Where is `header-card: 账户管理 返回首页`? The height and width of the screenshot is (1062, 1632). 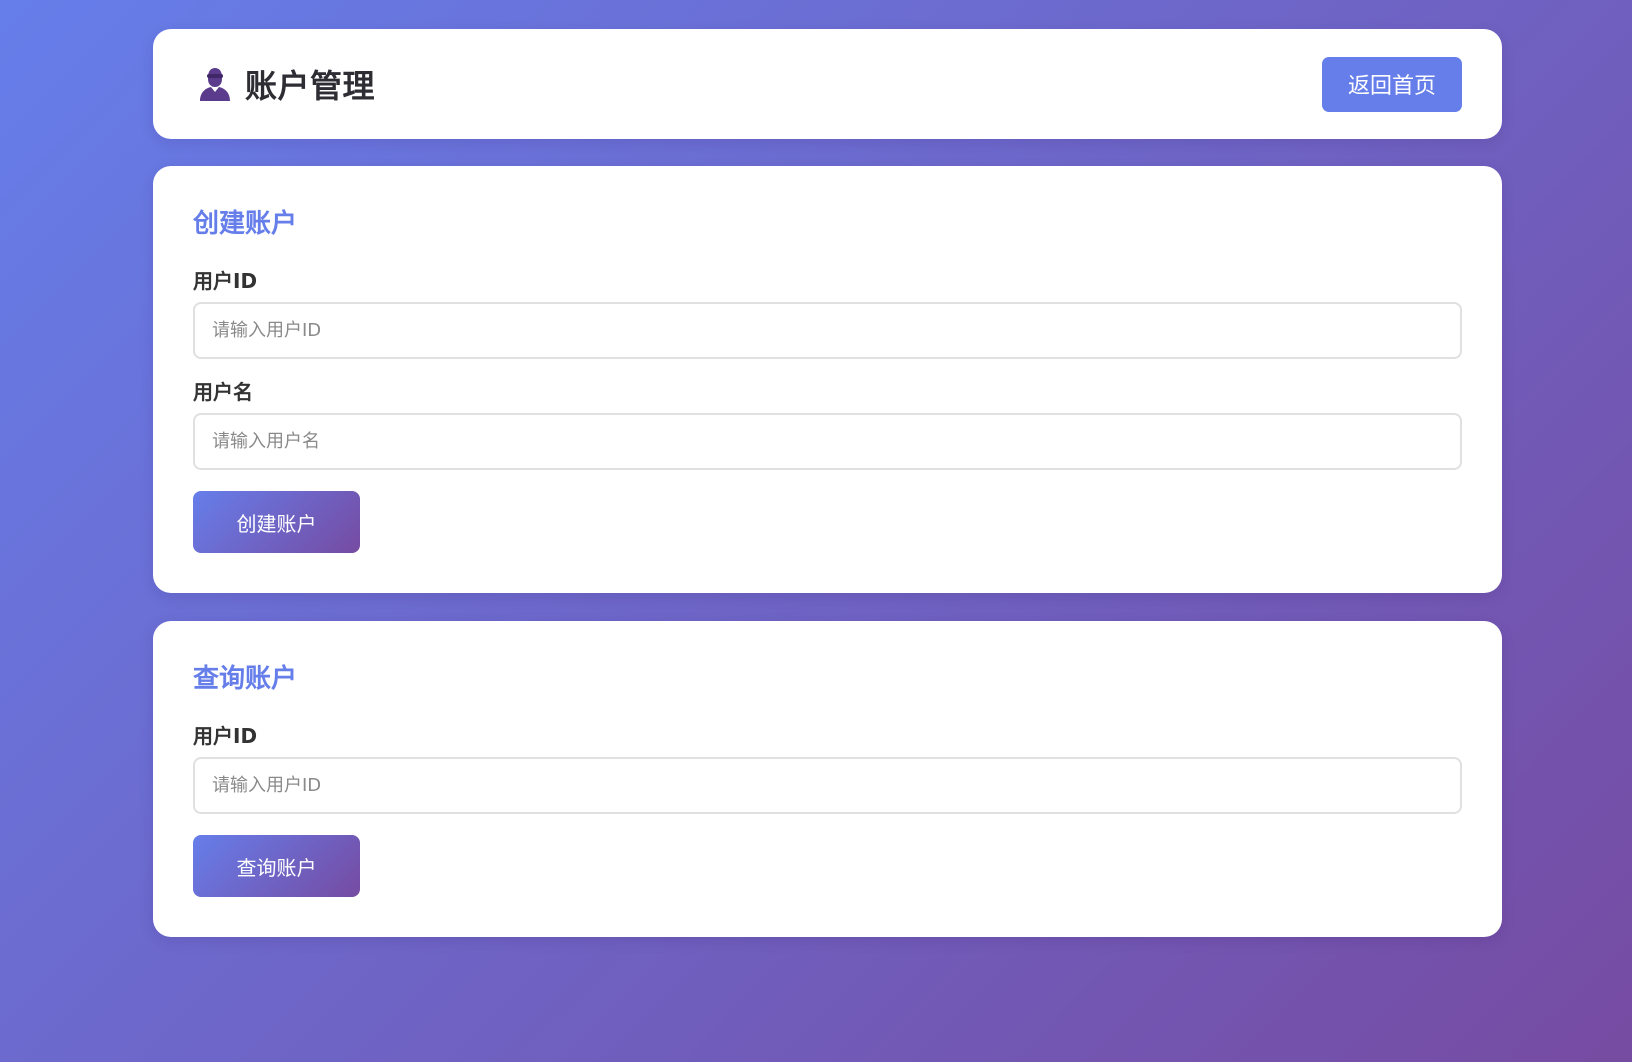
header-card: 账户管理 返回首页 is located at coordinates (827, 84).